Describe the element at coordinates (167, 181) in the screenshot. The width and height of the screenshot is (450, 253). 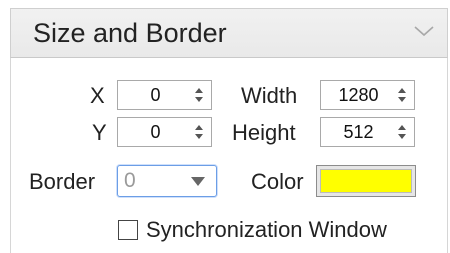
I see `border-dropdown: 0` at that location.